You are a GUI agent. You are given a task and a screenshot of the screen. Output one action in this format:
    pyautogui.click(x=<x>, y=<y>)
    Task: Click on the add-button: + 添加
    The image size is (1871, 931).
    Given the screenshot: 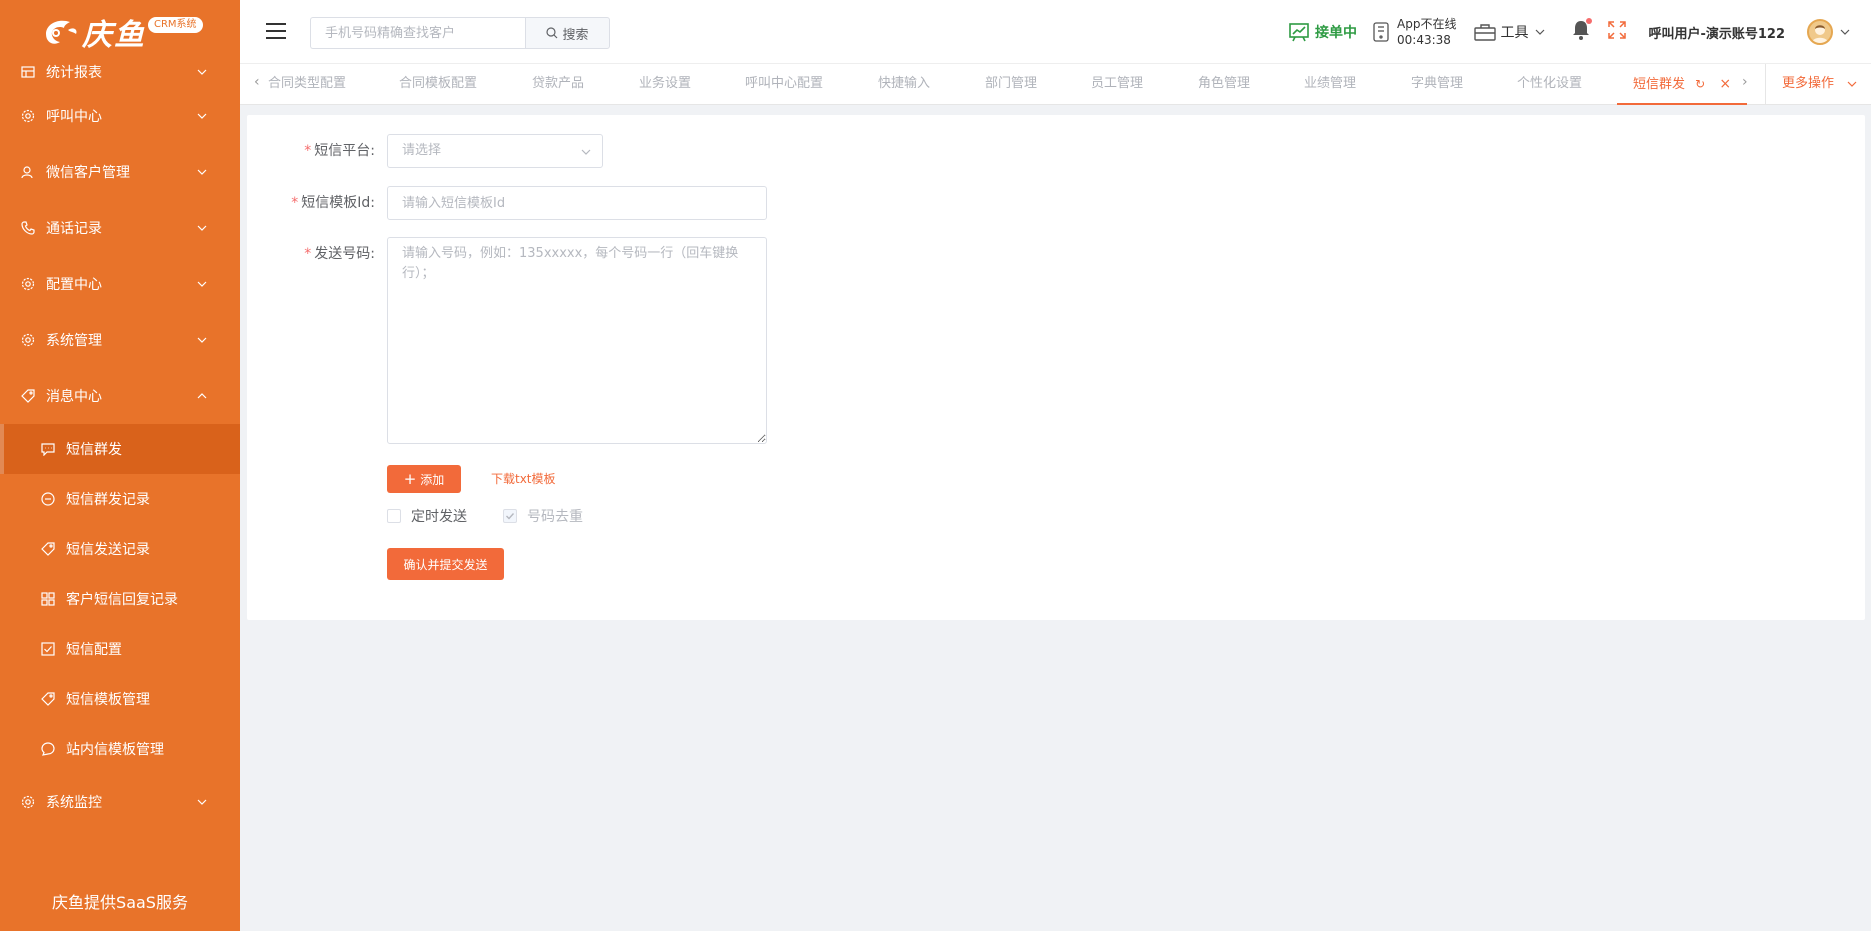 What is the action you would take?
    pyautogui.click(x=424, y=479)
    